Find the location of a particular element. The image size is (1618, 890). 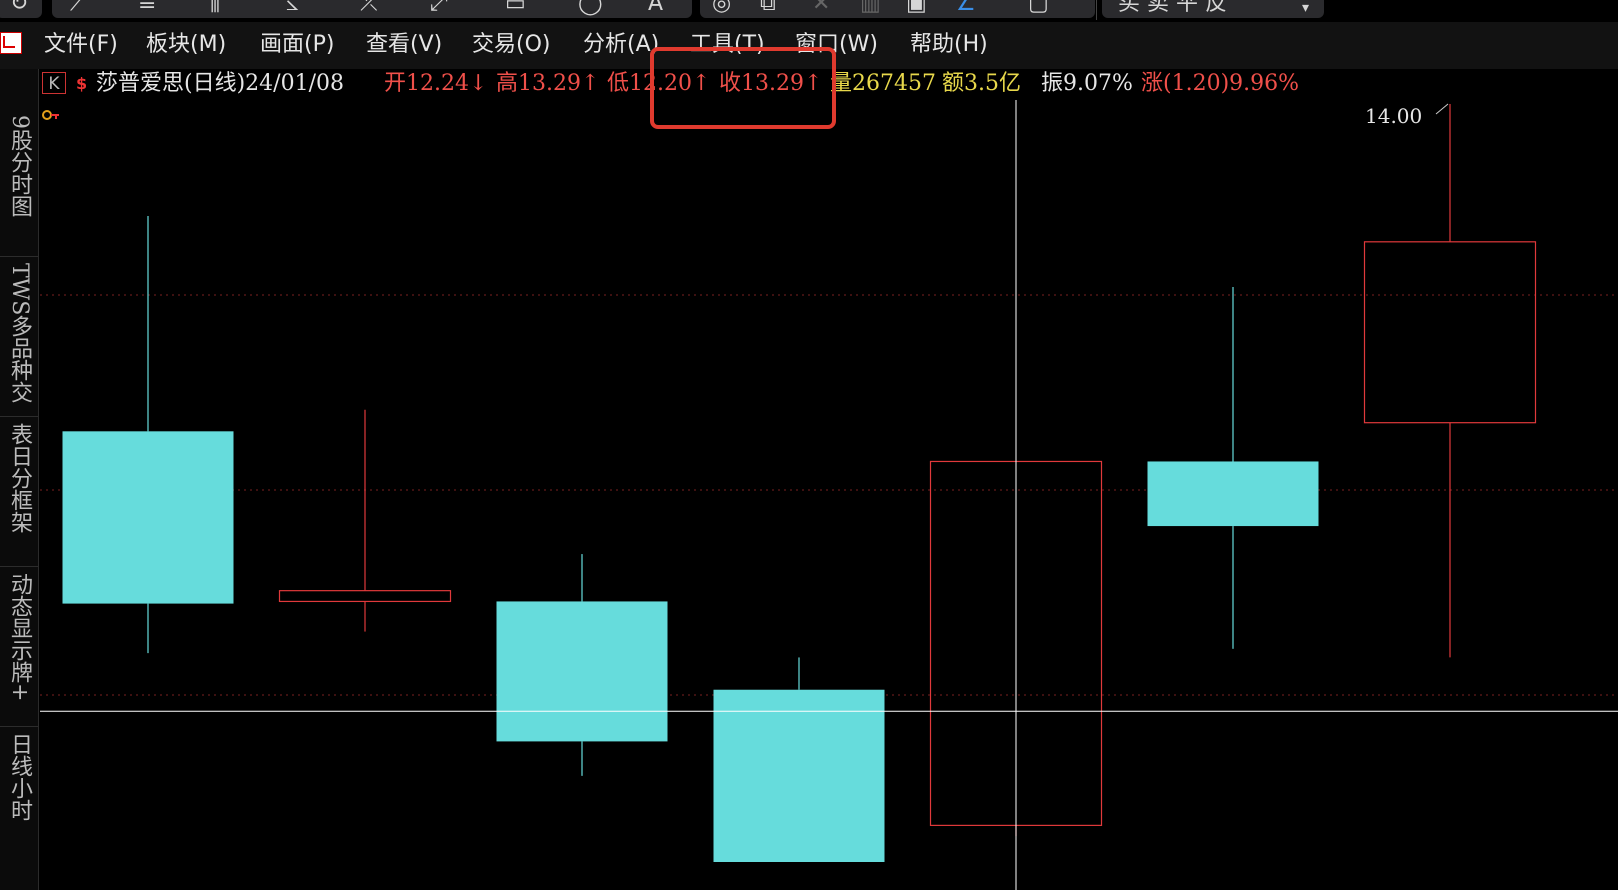

trash-icon: ▥ is located at coordinates (870, 8).